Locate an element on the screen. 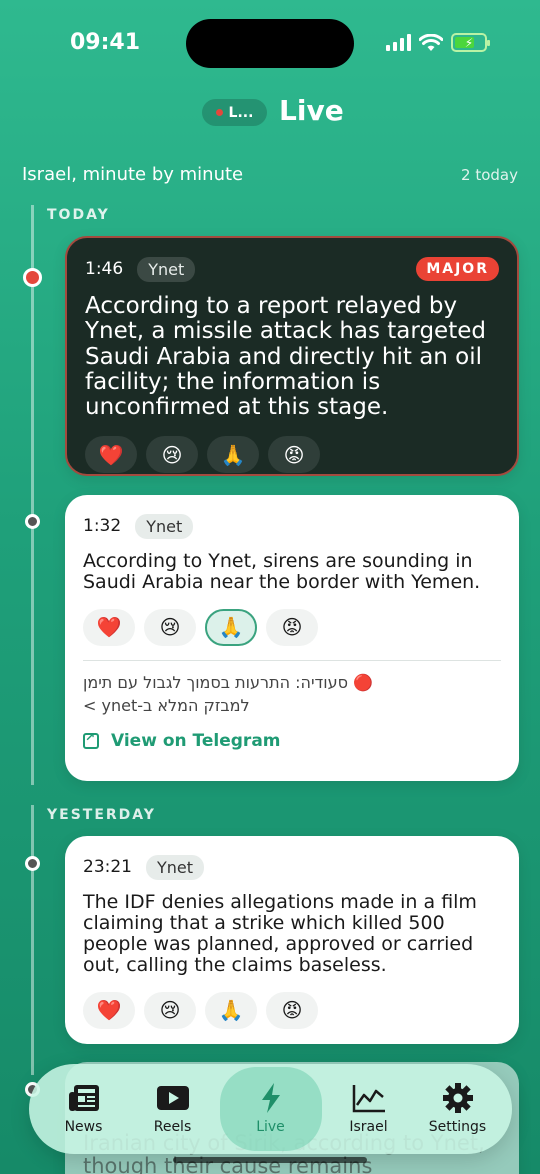  header: L... Live is located at coordinates (270, 112).